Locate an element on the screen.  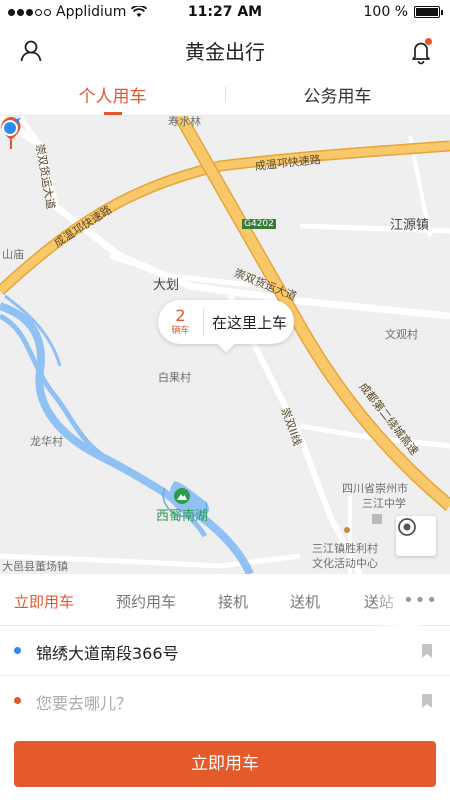
nearby-car-count: 2 辆车 is located at coordinates (181, 322).